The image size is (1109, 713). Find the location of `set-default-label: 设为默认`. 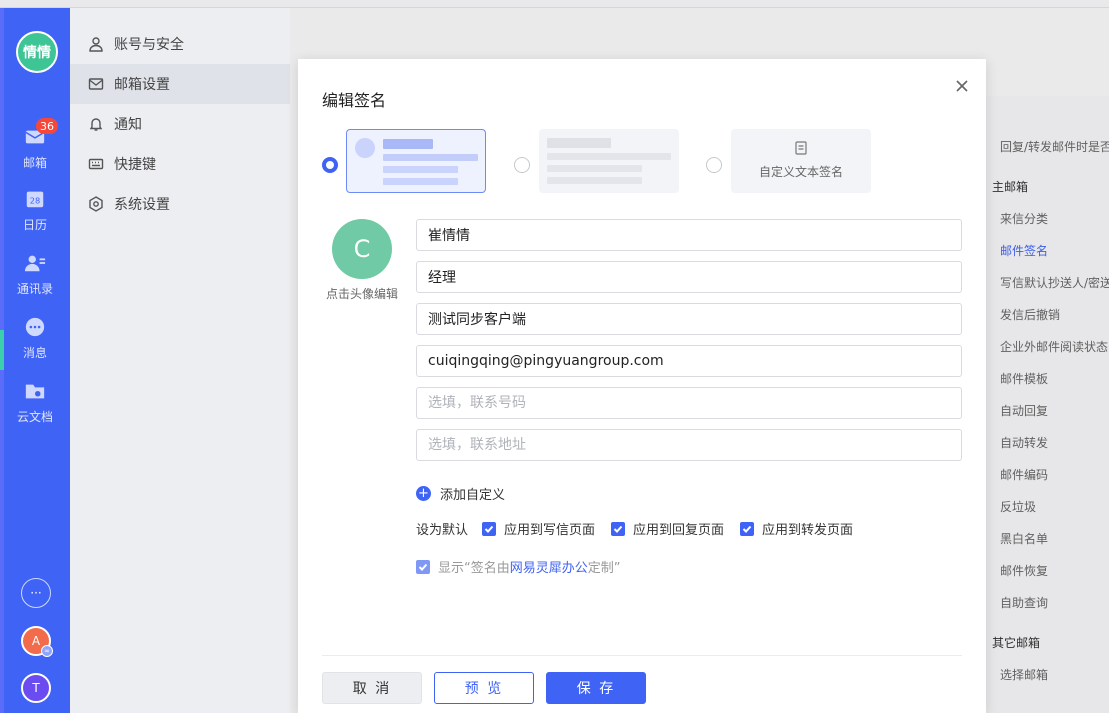

set-default-label: 设为默认 is located at coordinates (442, 530).